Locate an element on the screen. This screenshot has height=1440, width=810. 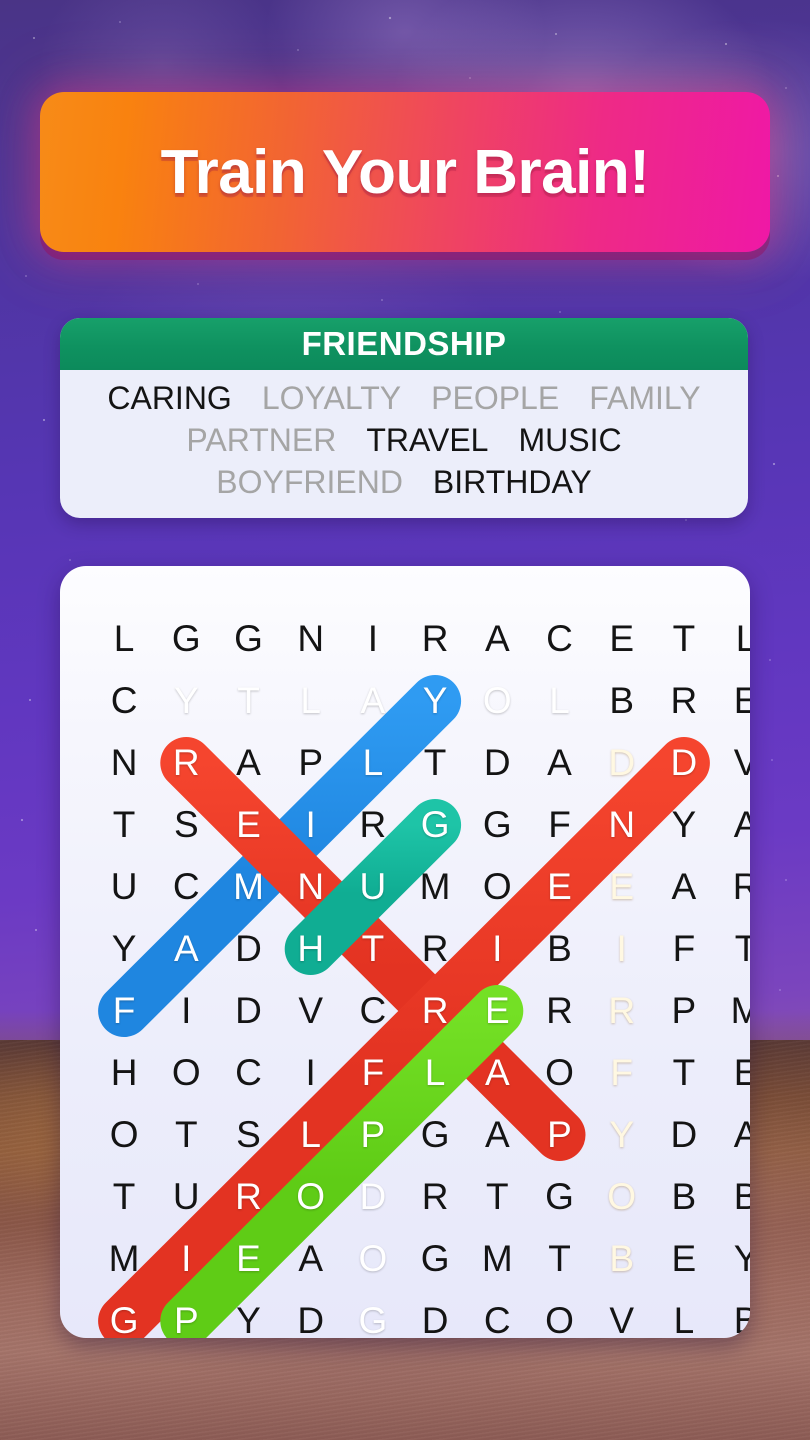
grid-cell-r3c9: D is located at coordinates (622, 763).